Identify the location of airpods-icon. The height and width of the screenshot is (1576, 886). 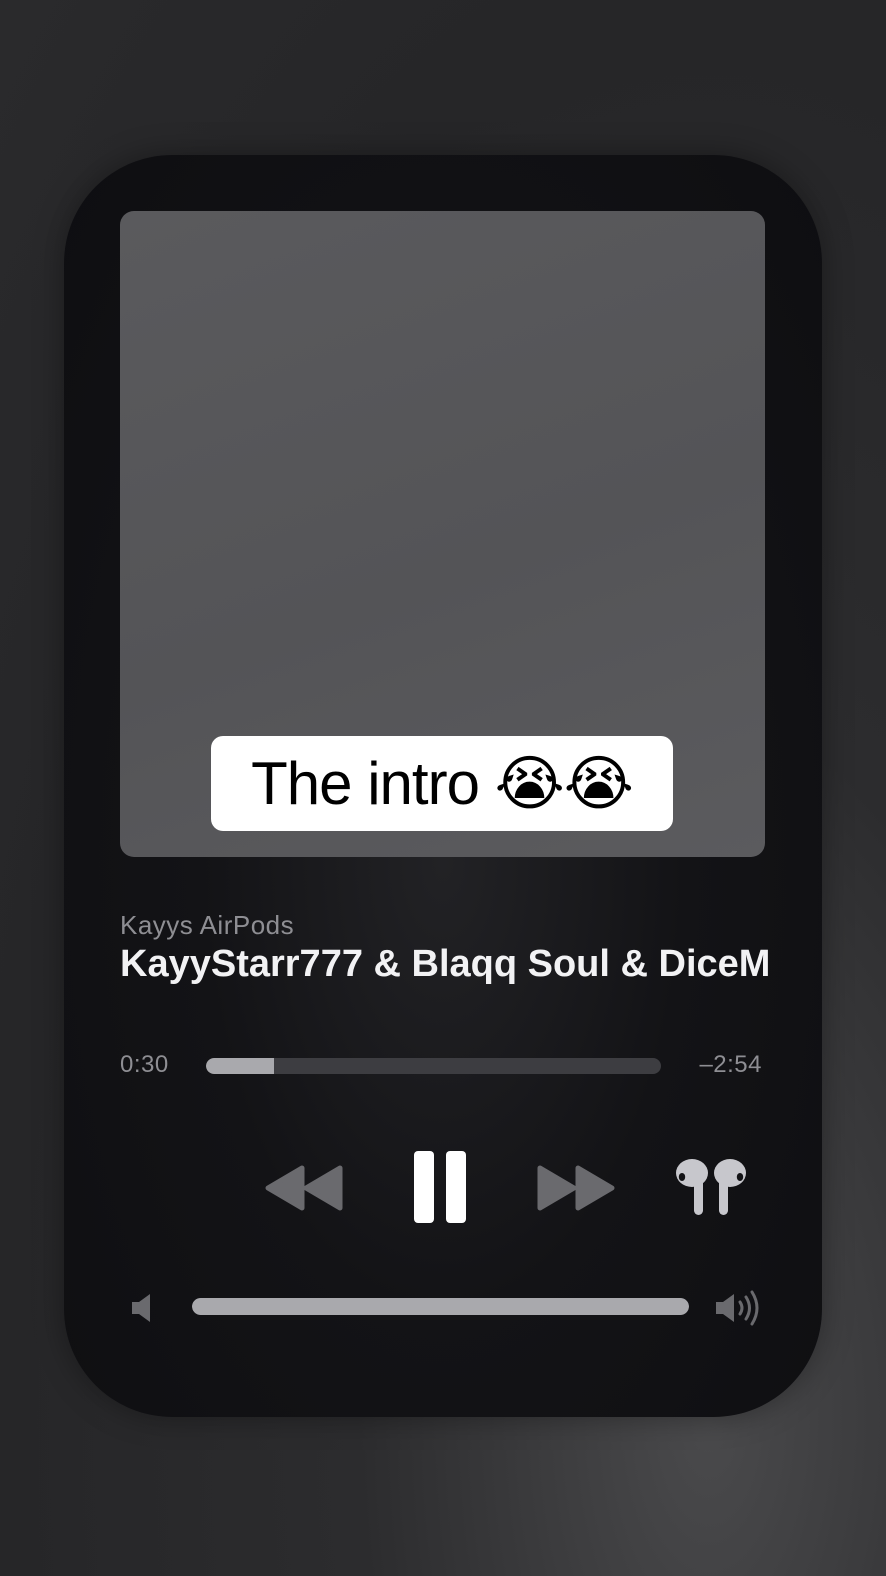
(711, 1187).